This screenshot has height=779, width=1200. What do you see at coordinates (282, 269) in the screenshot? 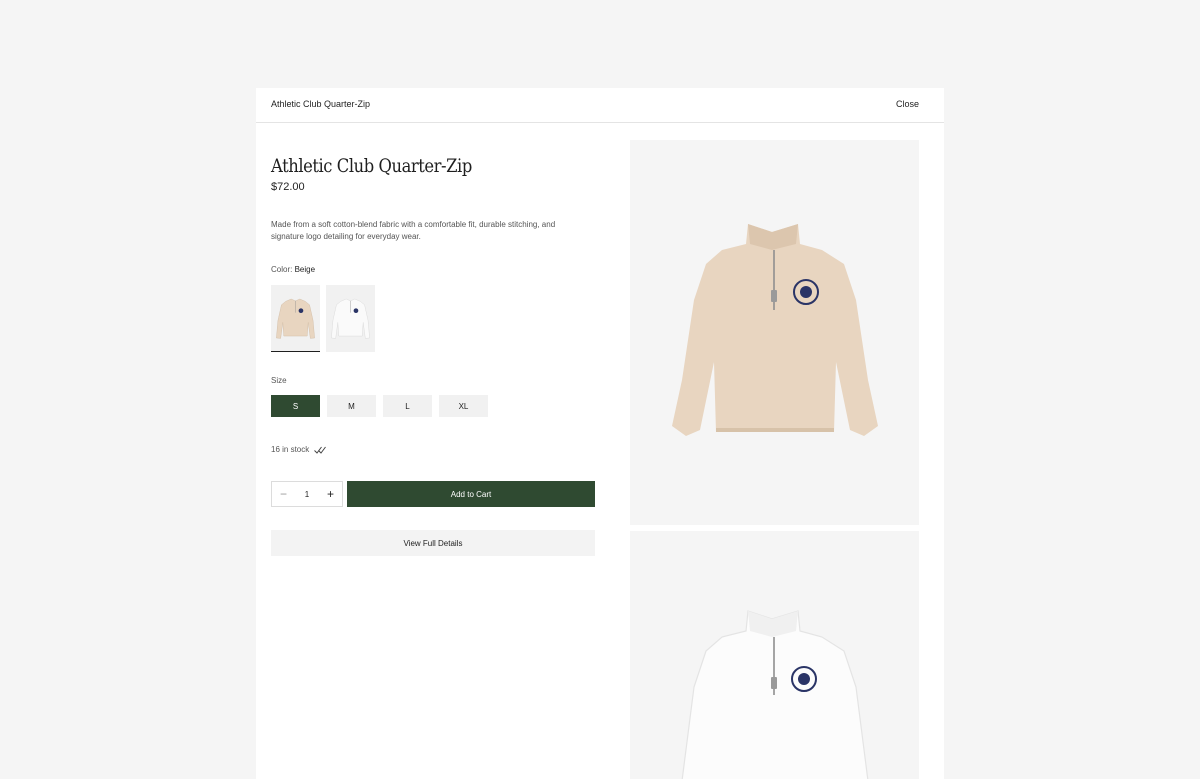
I see `color-label-text: Color:` at bounding box center [282, 269].